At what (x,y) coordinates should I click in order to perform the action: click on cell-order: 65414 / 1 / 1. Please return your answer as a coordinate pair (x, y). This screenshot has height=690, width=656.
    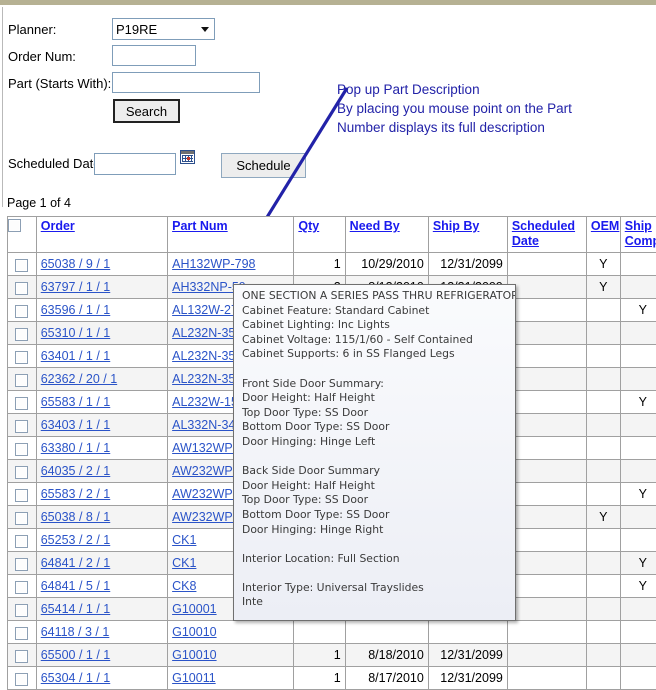
    Looking at the image, I should click on (101, 609).